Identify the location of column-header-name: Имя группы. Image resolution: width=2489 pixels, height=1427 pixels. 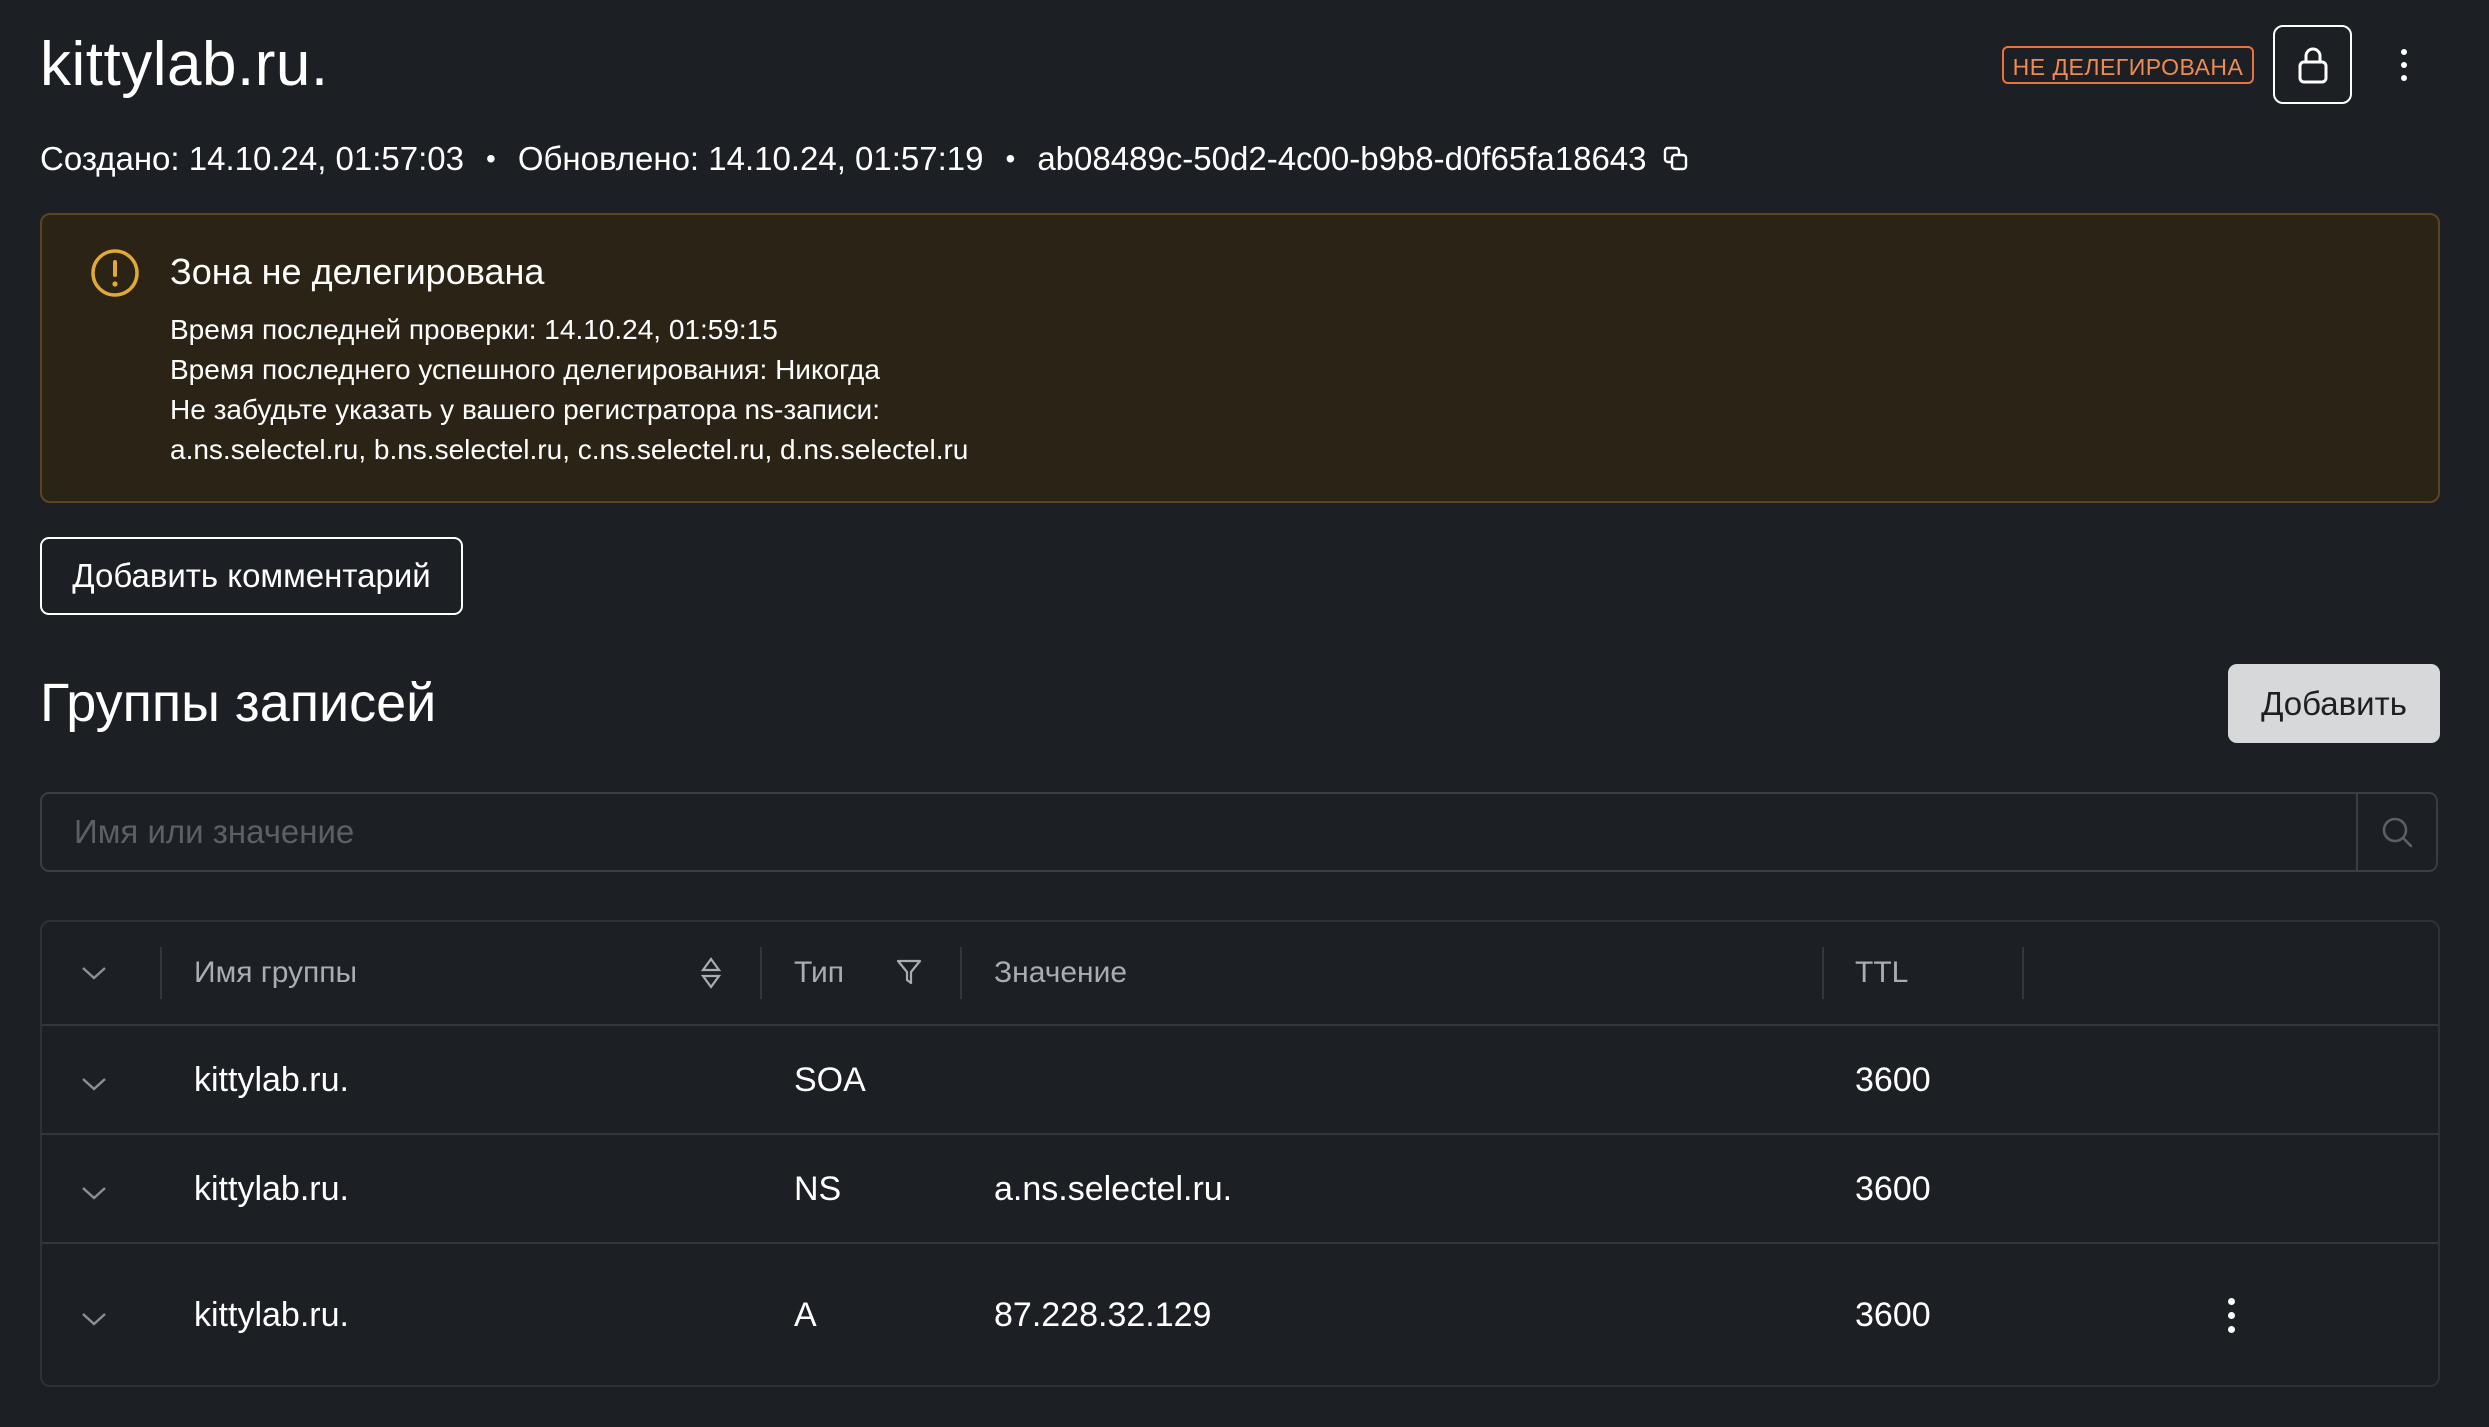
(276, 972).